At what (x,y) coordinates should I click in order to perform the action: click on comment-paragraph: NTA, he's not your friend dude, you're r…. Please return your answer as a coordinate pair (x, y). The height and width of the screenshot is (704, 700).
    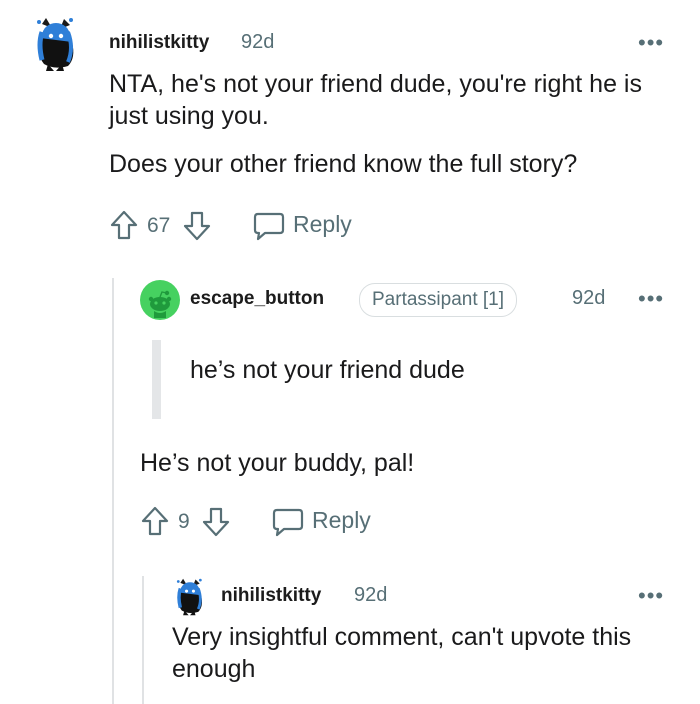
    Looking at the image, I should click on (375, 100).